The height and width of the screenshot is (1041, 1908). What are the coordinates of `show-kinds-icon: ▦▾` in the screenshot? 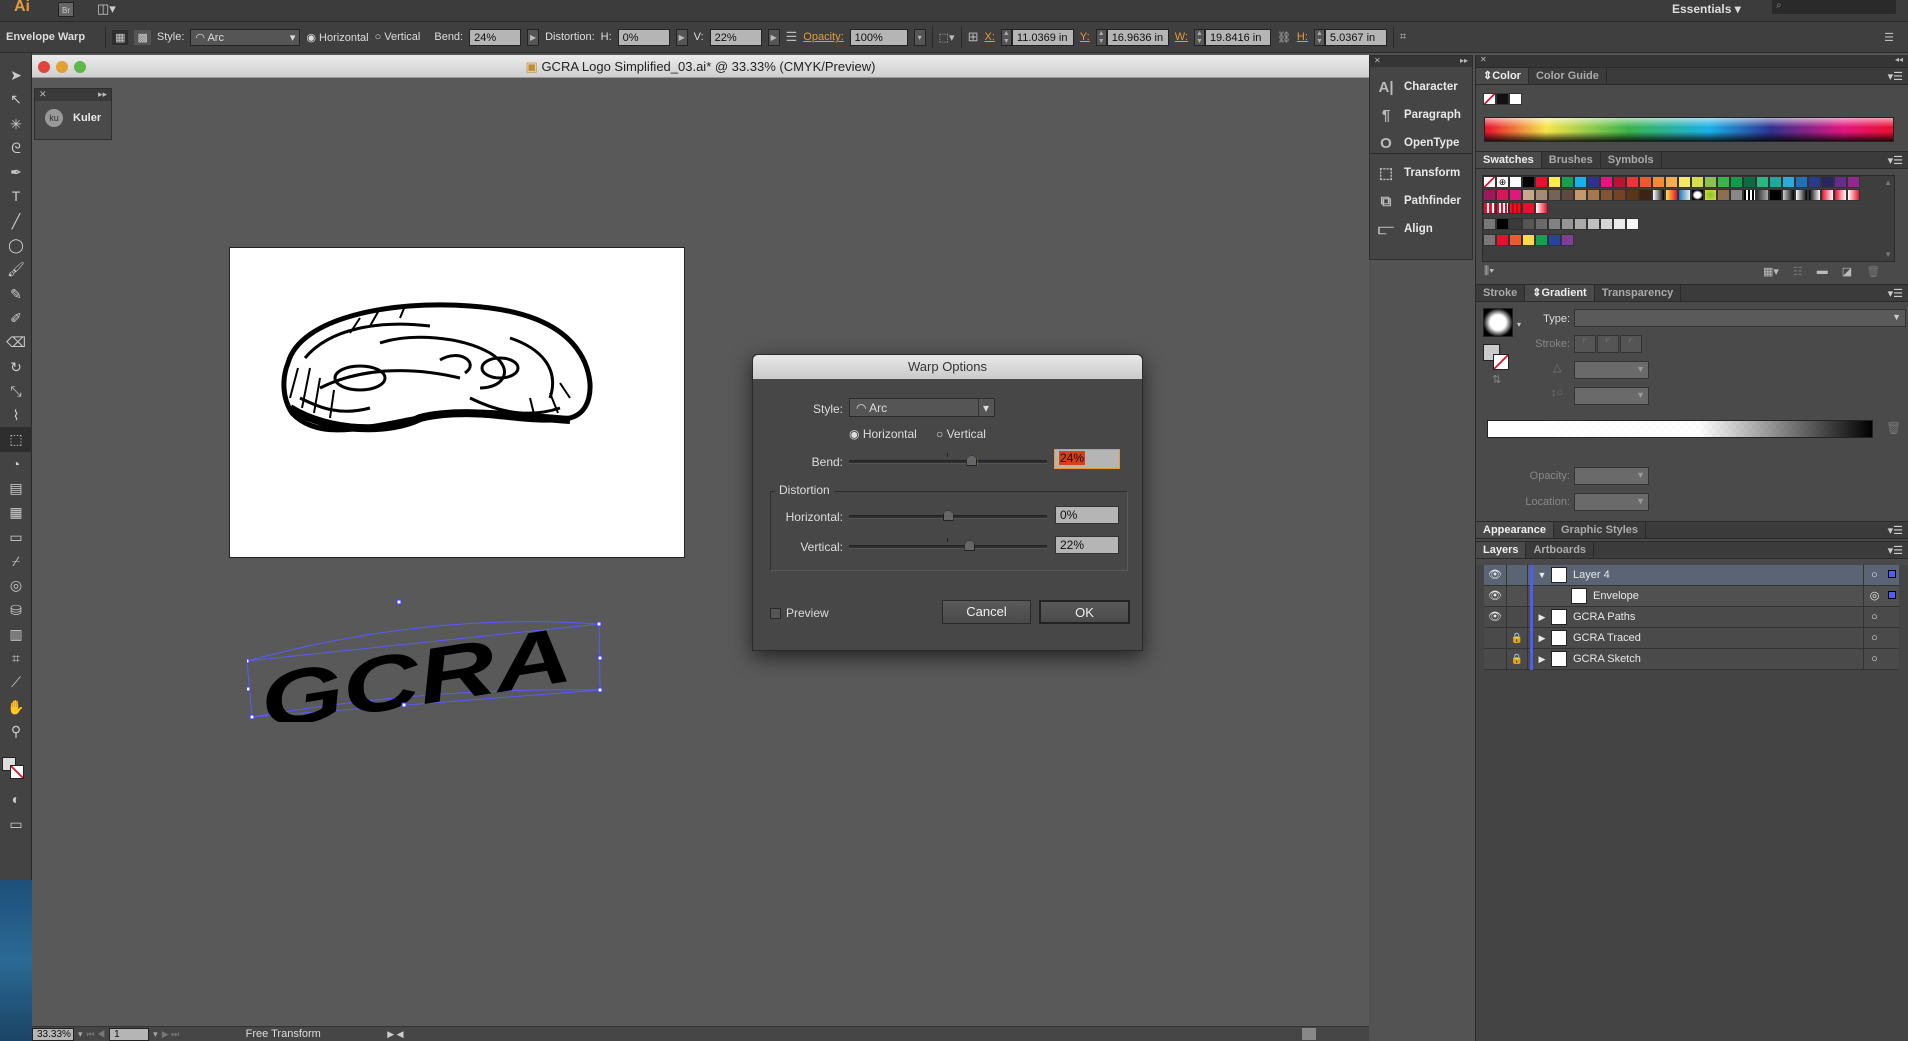 It's located at (1771, 271).